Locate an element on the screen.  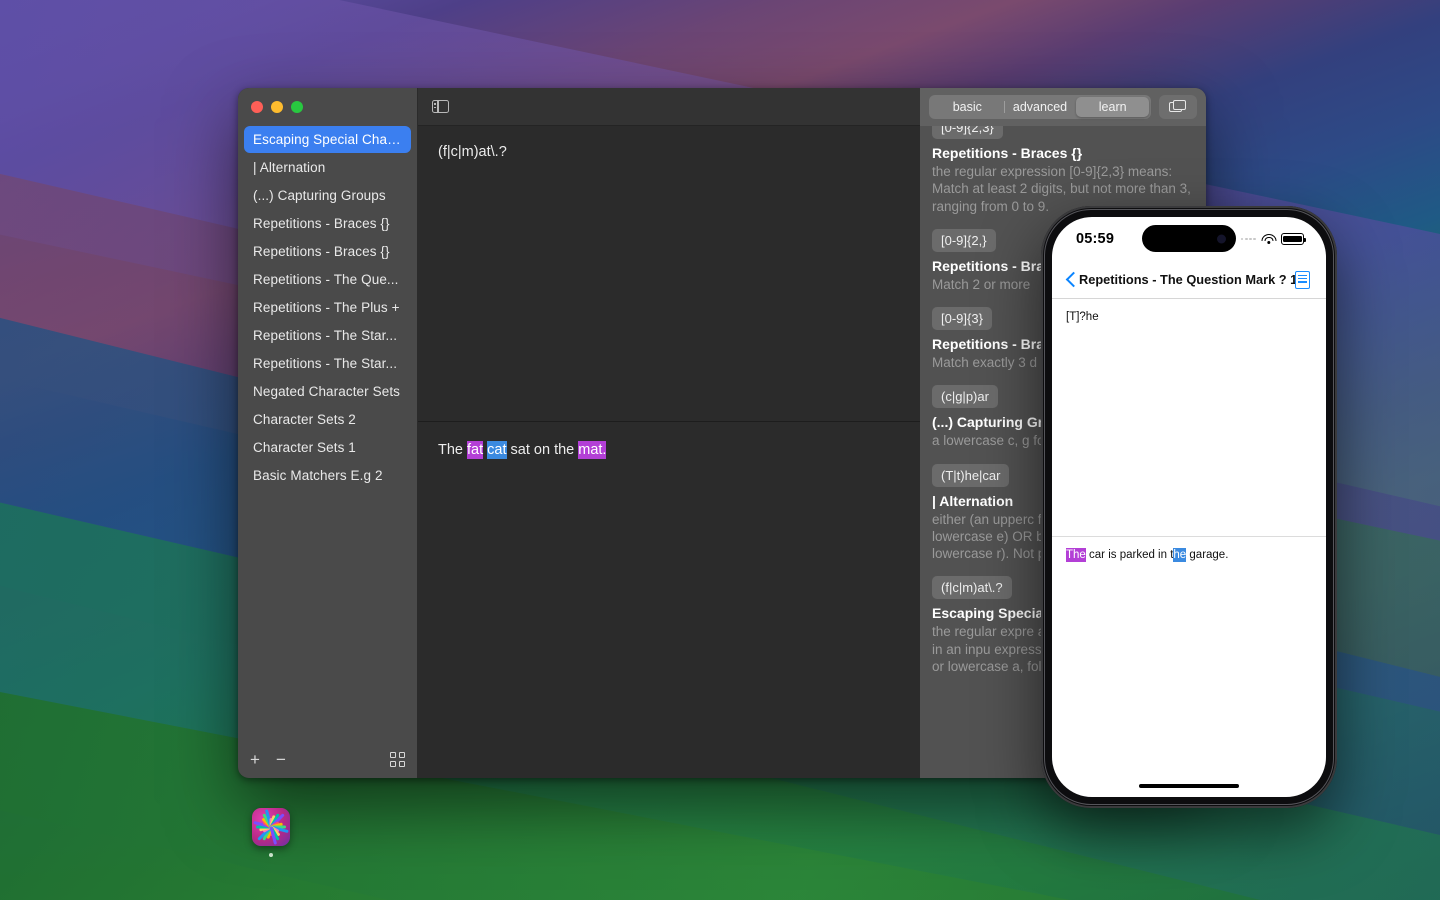
sidebar-item-capturing-groups: (...) Capturing Groups is located at coordinates (327, 195).